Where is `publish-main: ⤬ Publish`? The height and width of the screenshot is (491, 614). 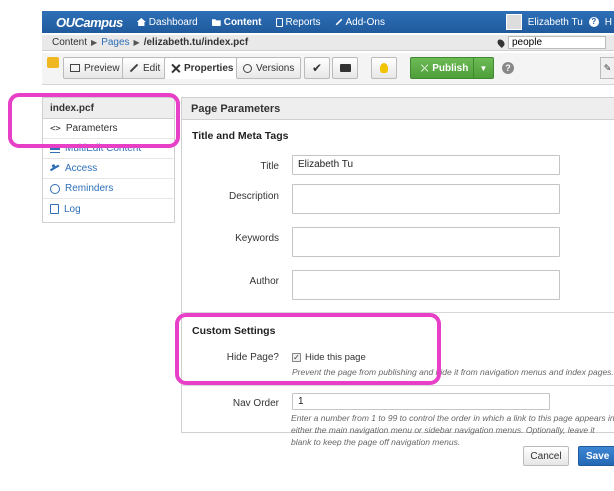
publish-main: ⤬ Publish is located at coordinates (442, 68).